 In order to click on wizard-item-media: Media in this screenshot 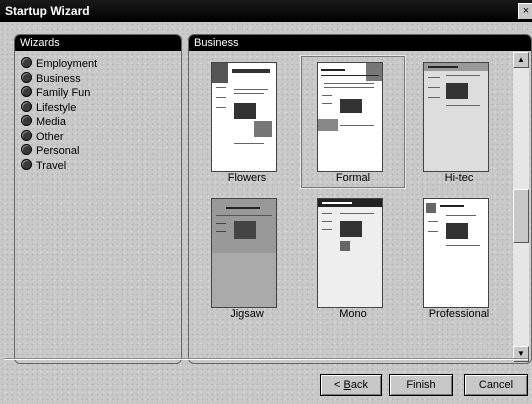, I will do `click(59, 122)`.